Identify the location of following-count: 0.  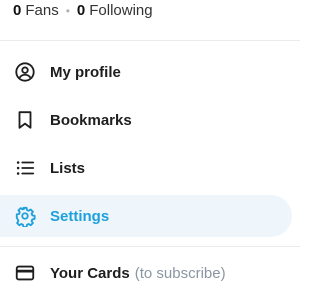
(81, 10).